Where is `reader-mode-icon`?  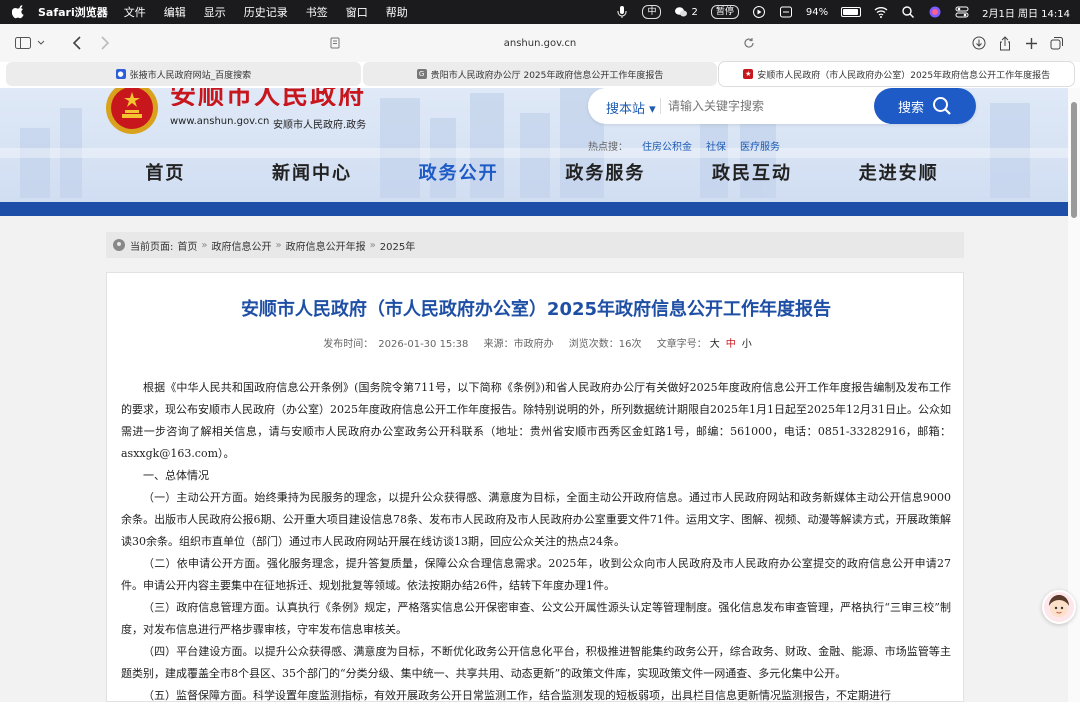 reader-mode-icon is located at coordinates (335, 43).